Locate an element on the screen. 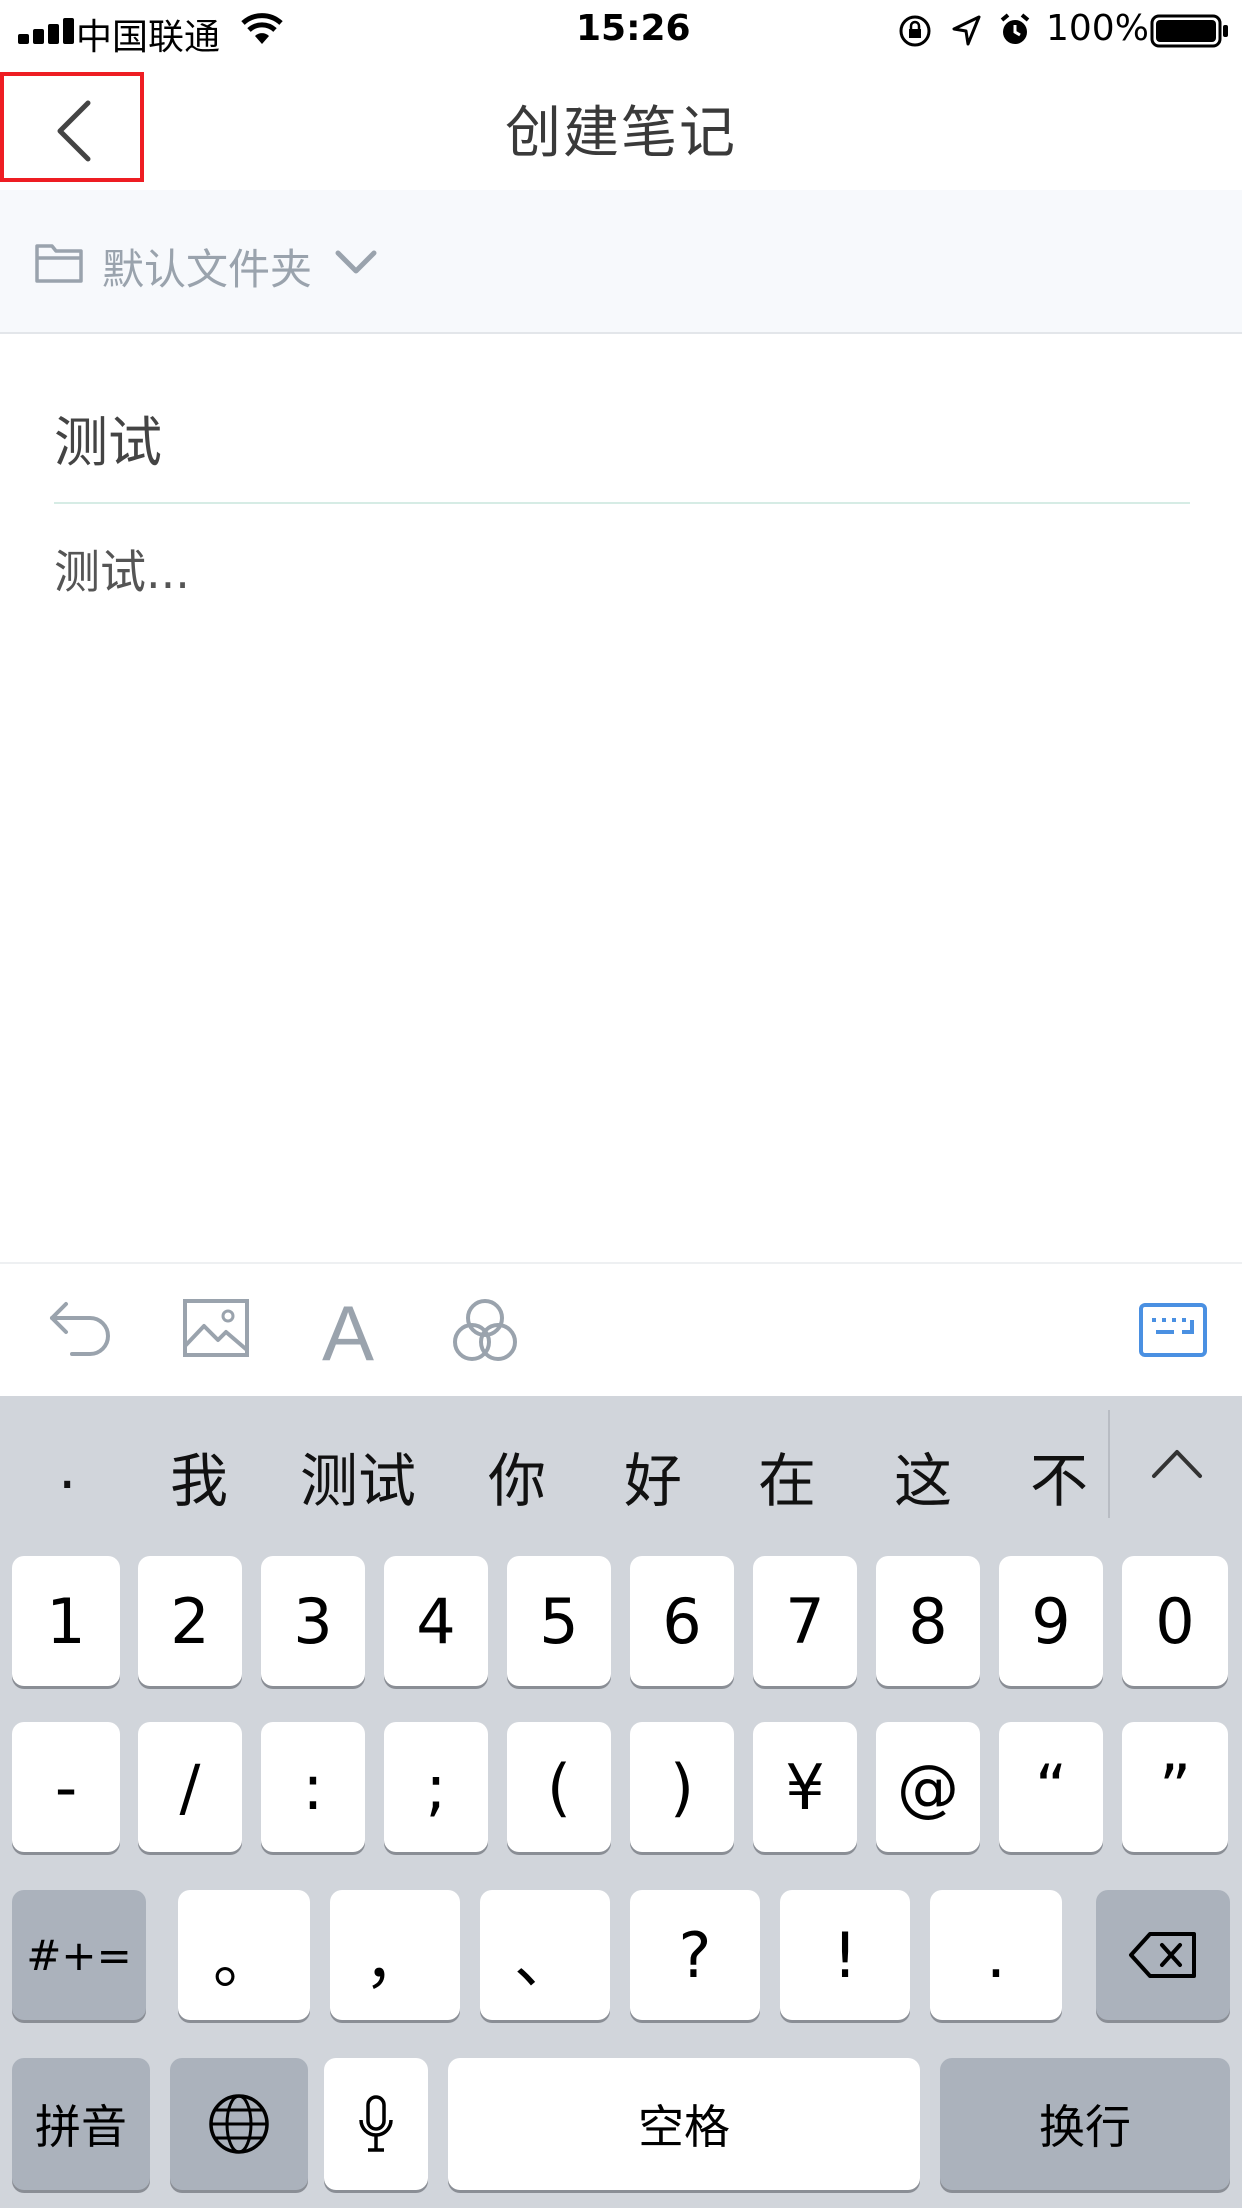 Image resolution: width=1242 pixels, height=2208 pixels. key-label: 0 is located at coordinates (1175, 1621).